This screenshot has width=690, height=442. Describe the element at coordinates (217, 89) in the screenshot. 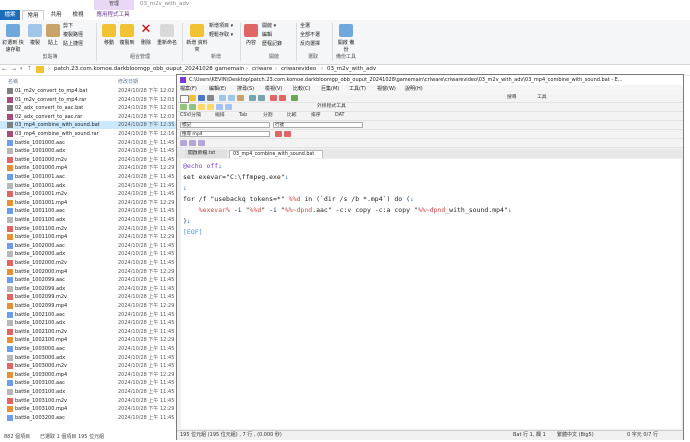

I see `menu-edit: 編輯(E)` at that location.